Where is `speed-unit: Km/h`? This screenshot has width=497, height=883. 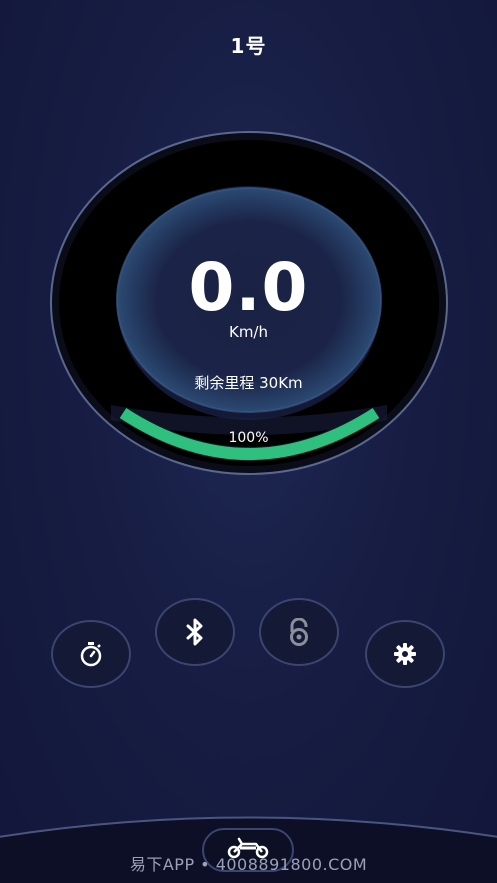
speed-unit: Km/h is located at coordinates (248, 332).